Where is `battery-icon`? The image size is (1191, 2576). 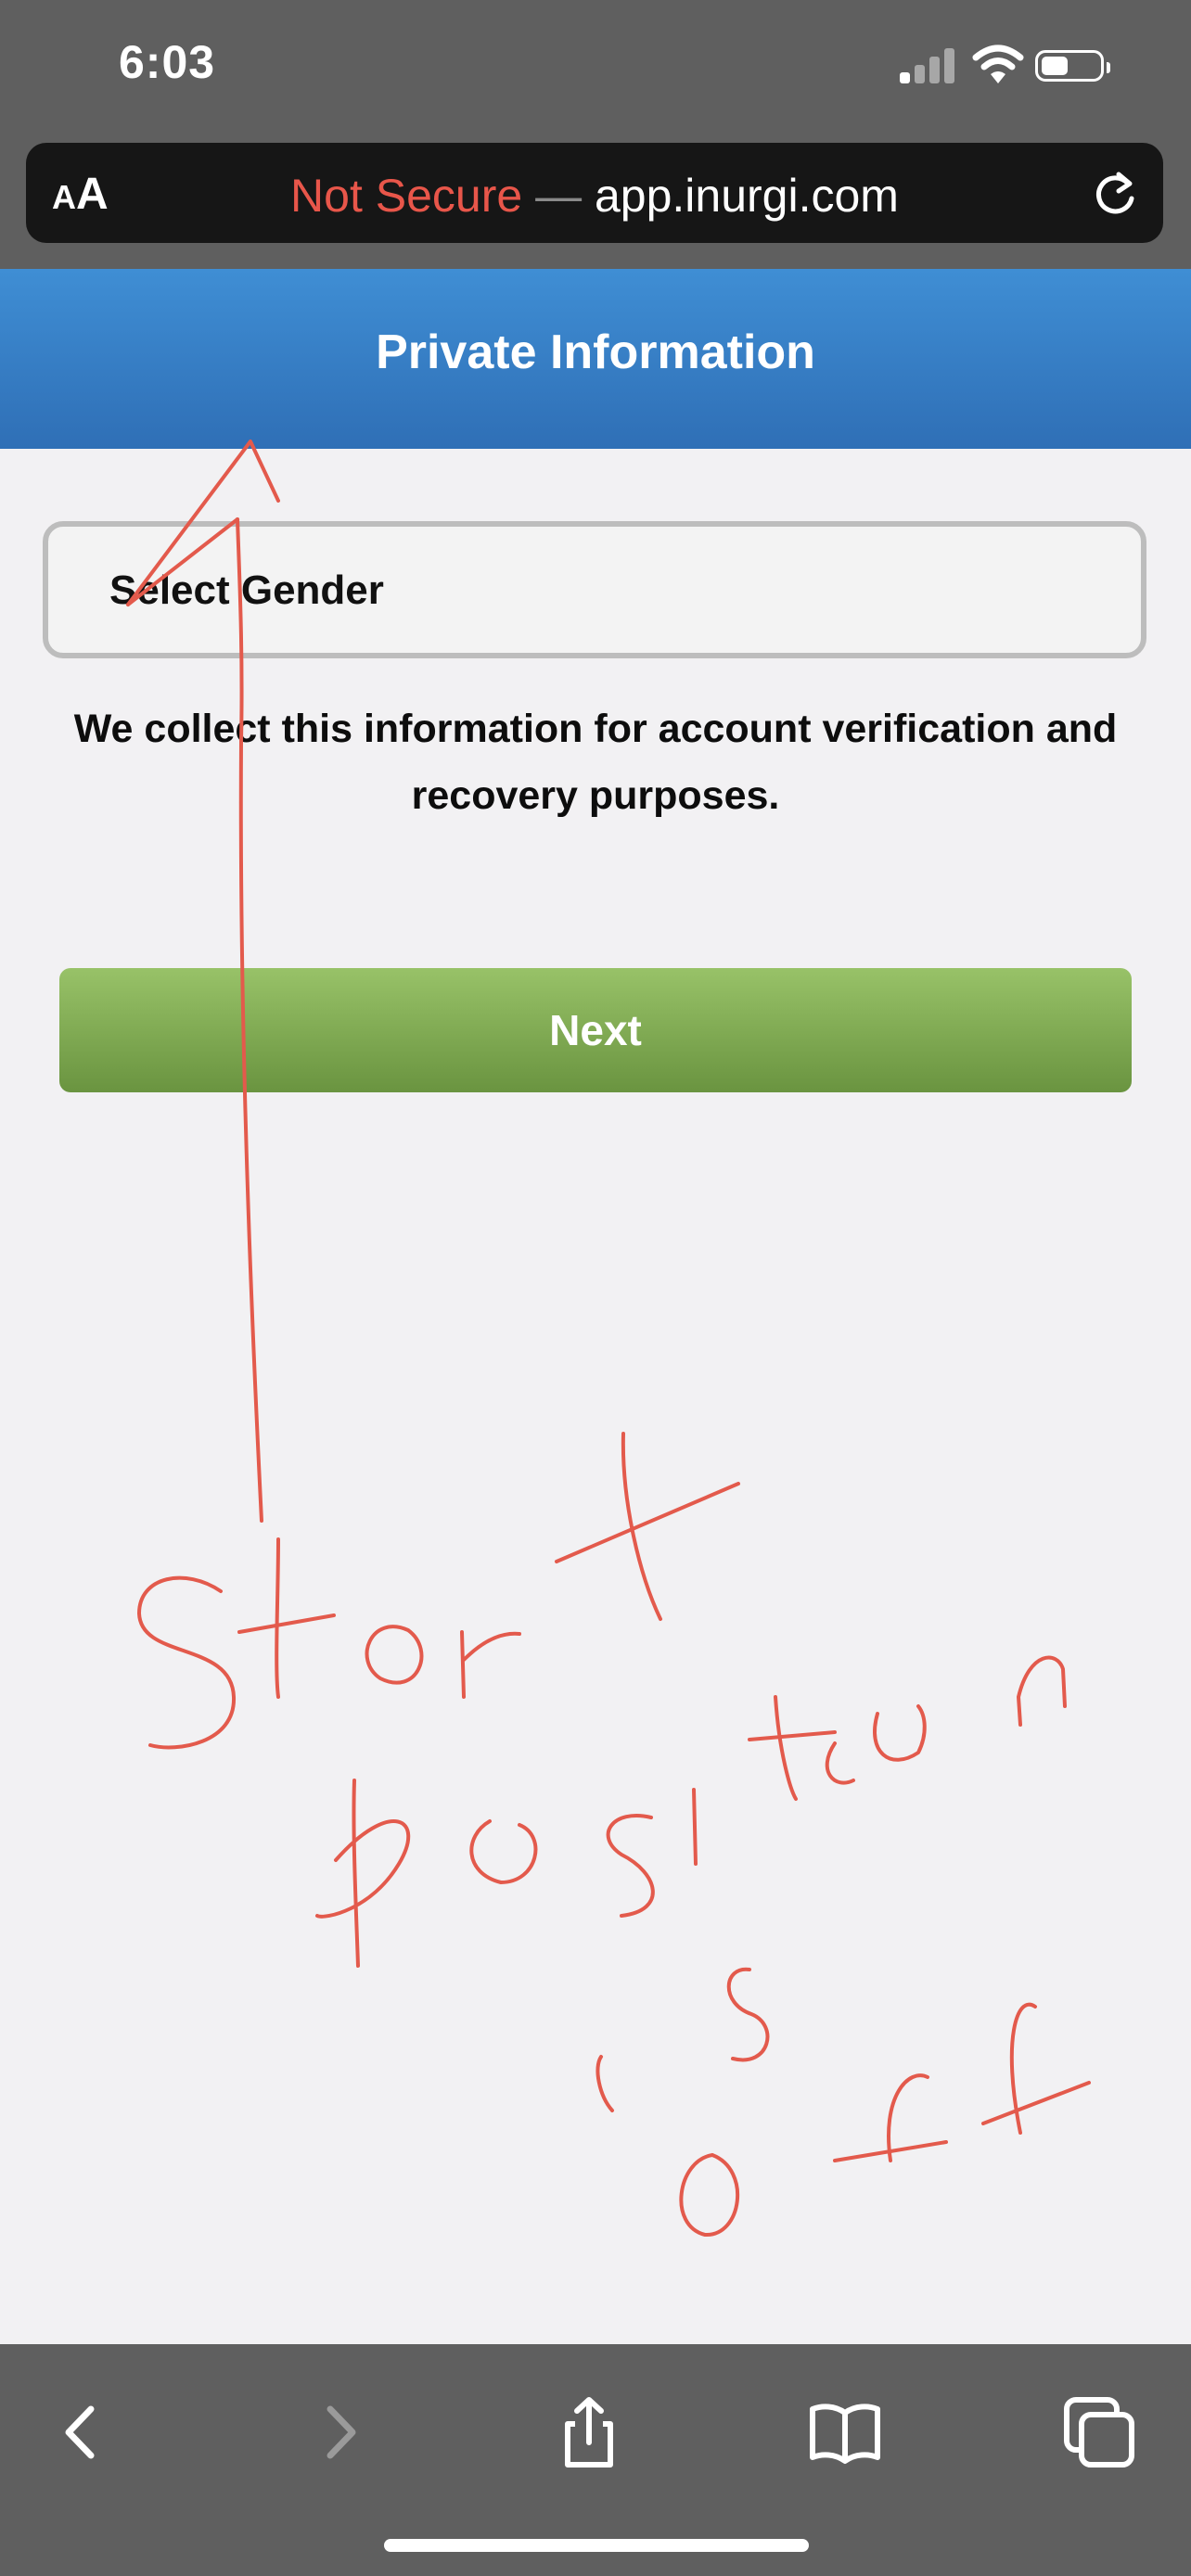
battery-icon is located at coordinates (1073, 66).